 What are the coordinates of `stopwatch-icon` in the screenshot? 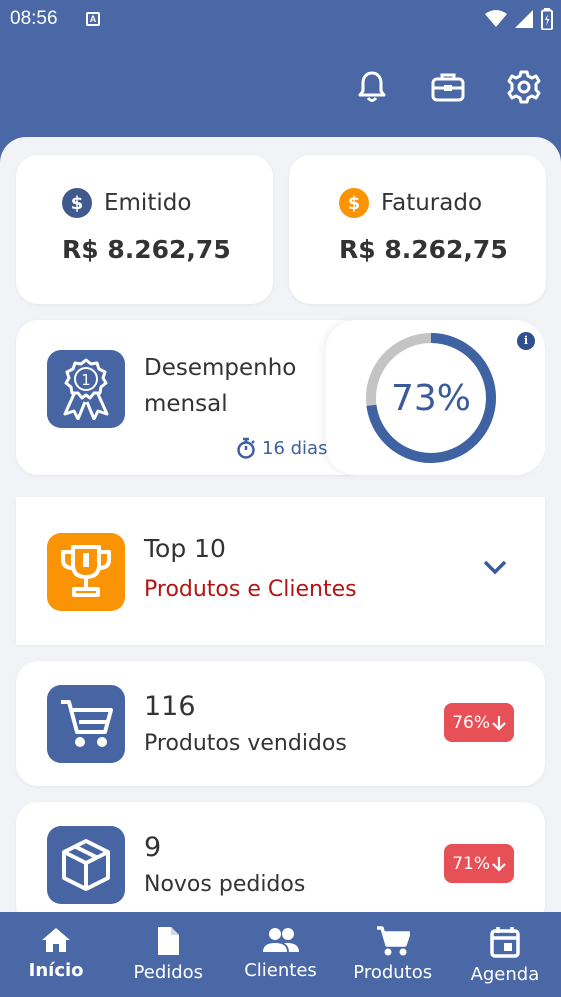 It's located at (246, 448).